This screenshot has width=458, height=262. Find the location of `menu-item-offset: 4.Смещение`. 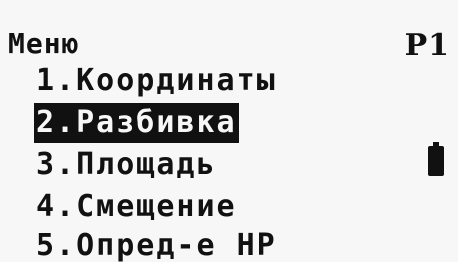

menu-item-offset: 4.Смещение is located at coordinates (136, 207).